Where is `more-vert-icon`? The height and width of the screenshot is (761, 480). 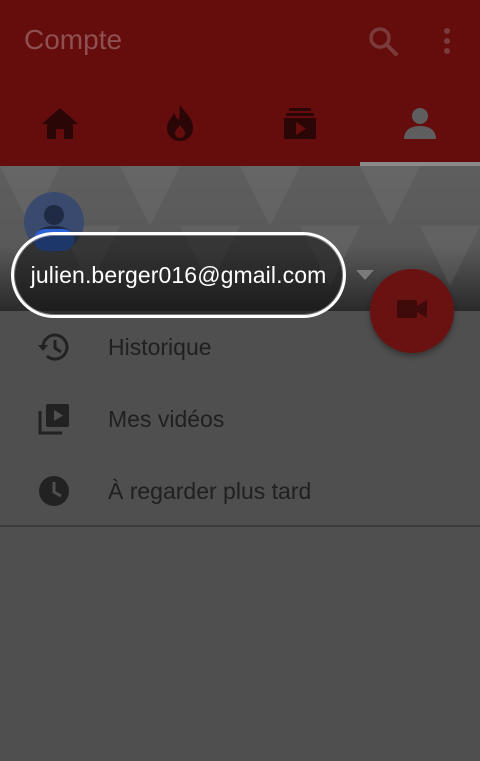 more-vert-icon is located at coordinates (448, 42).